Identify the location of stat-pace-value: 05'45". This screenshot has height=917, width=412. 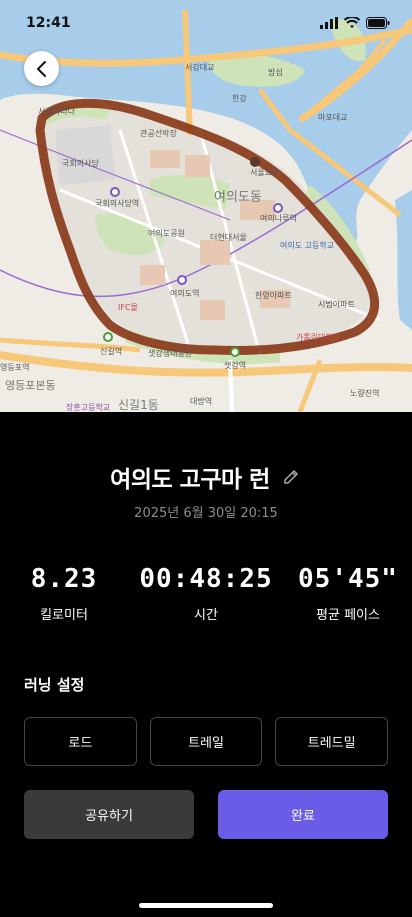
(348, 579).